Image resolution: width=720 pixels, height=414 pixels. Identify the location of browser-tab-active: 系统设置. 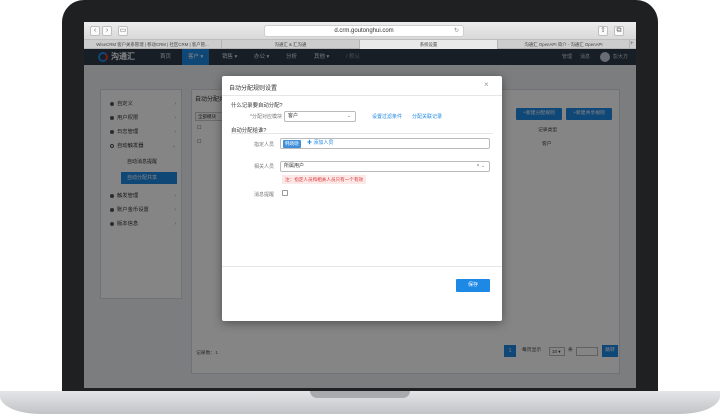
(429, 44).